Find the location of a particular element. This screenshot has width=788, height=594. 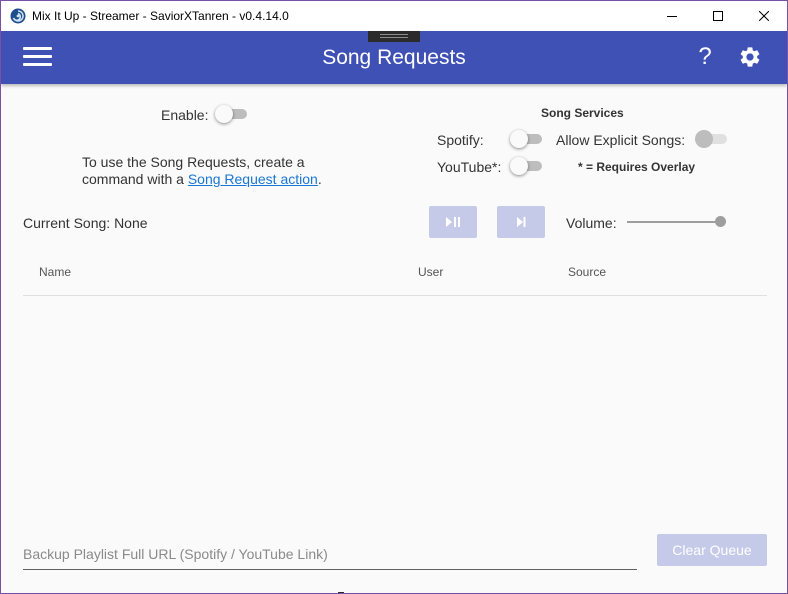

column-header-source: Source is located at coordinates (587, 272).